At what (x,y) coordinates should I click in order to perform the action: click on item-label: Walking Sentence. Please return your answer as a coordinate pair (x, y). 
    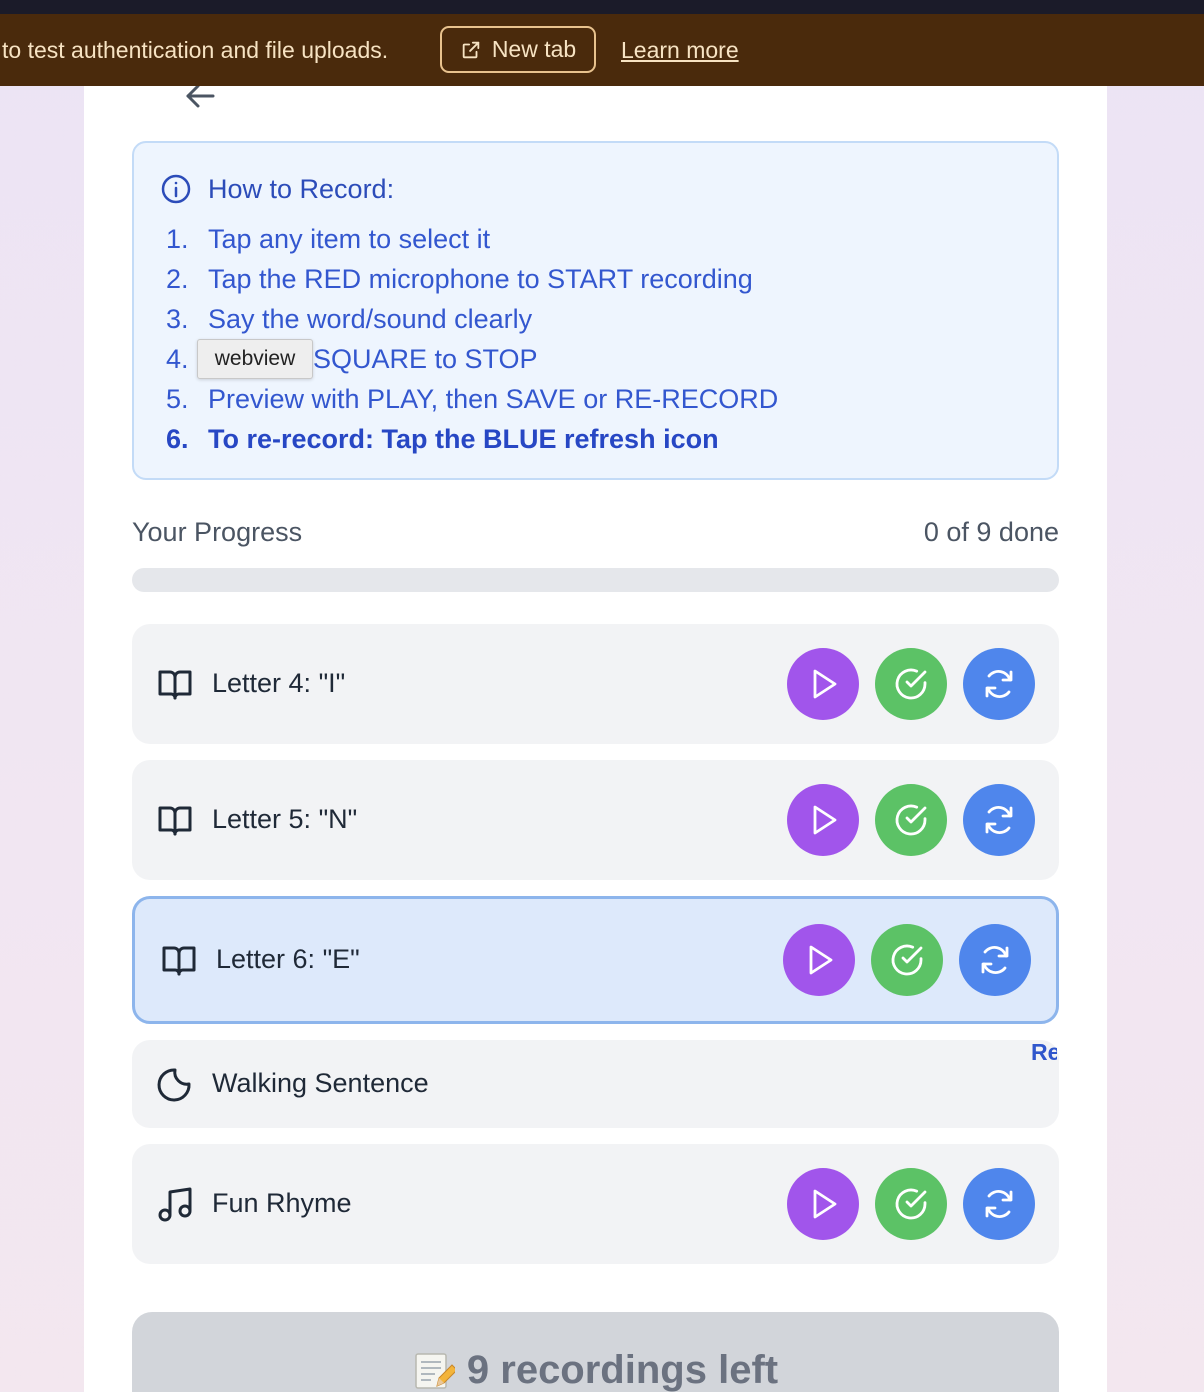
    Looking at the image, I should click on (320, 1083).